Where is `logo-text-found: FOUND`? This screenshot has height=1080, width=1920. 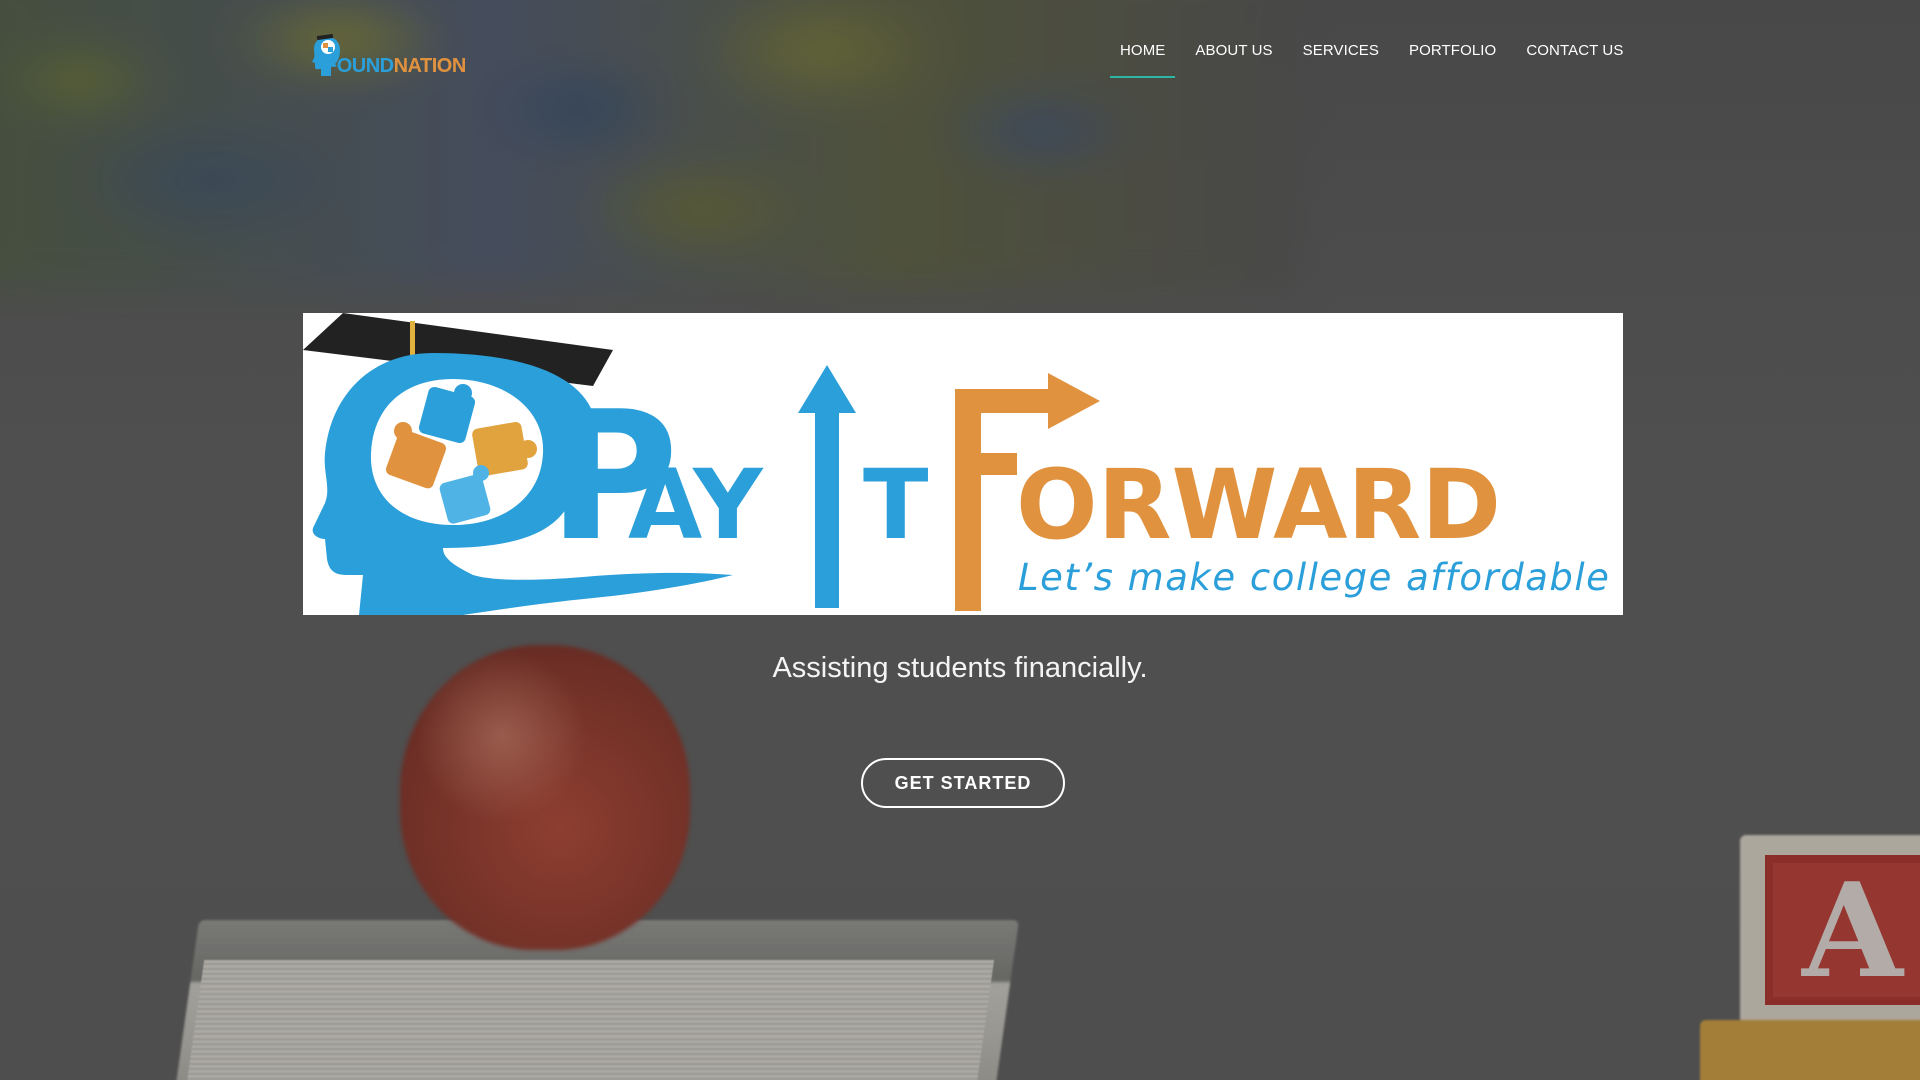
logo-text-found: FOUND is located at coordinates (359, 66).